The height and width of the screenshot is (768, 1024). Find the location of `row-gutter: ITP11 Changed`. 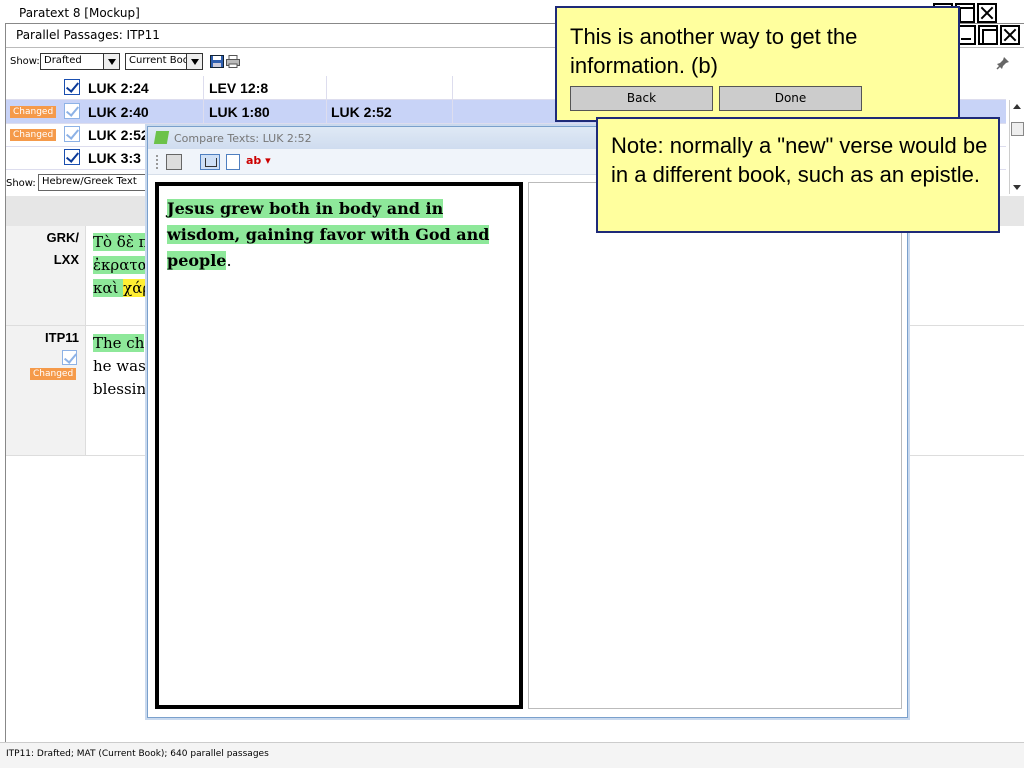

row-gutter: ITP11 Changed is located at coordinates (46, 390).